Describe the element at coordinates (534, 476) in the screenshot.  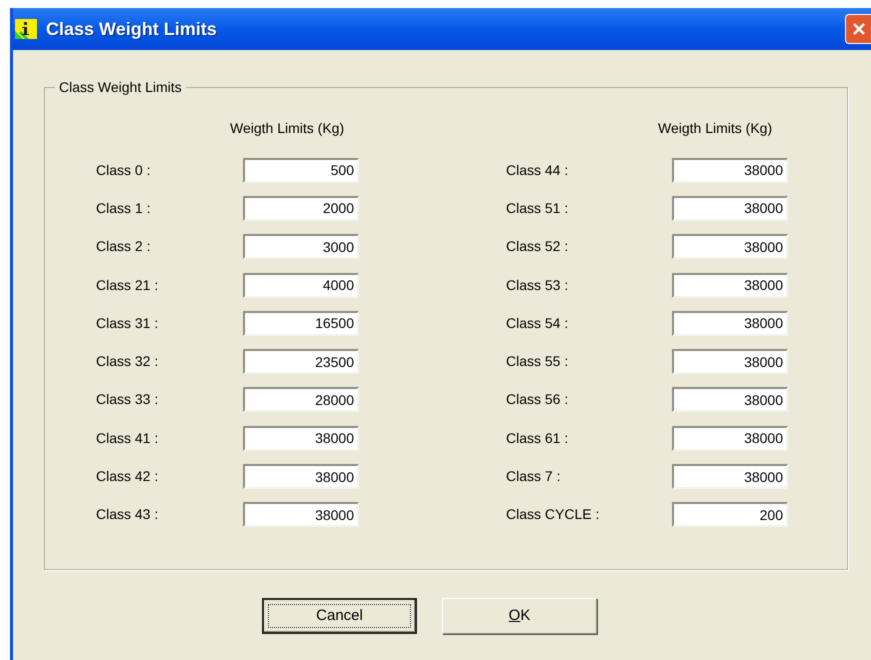
I see `field-label: Class 7 :` at that location.